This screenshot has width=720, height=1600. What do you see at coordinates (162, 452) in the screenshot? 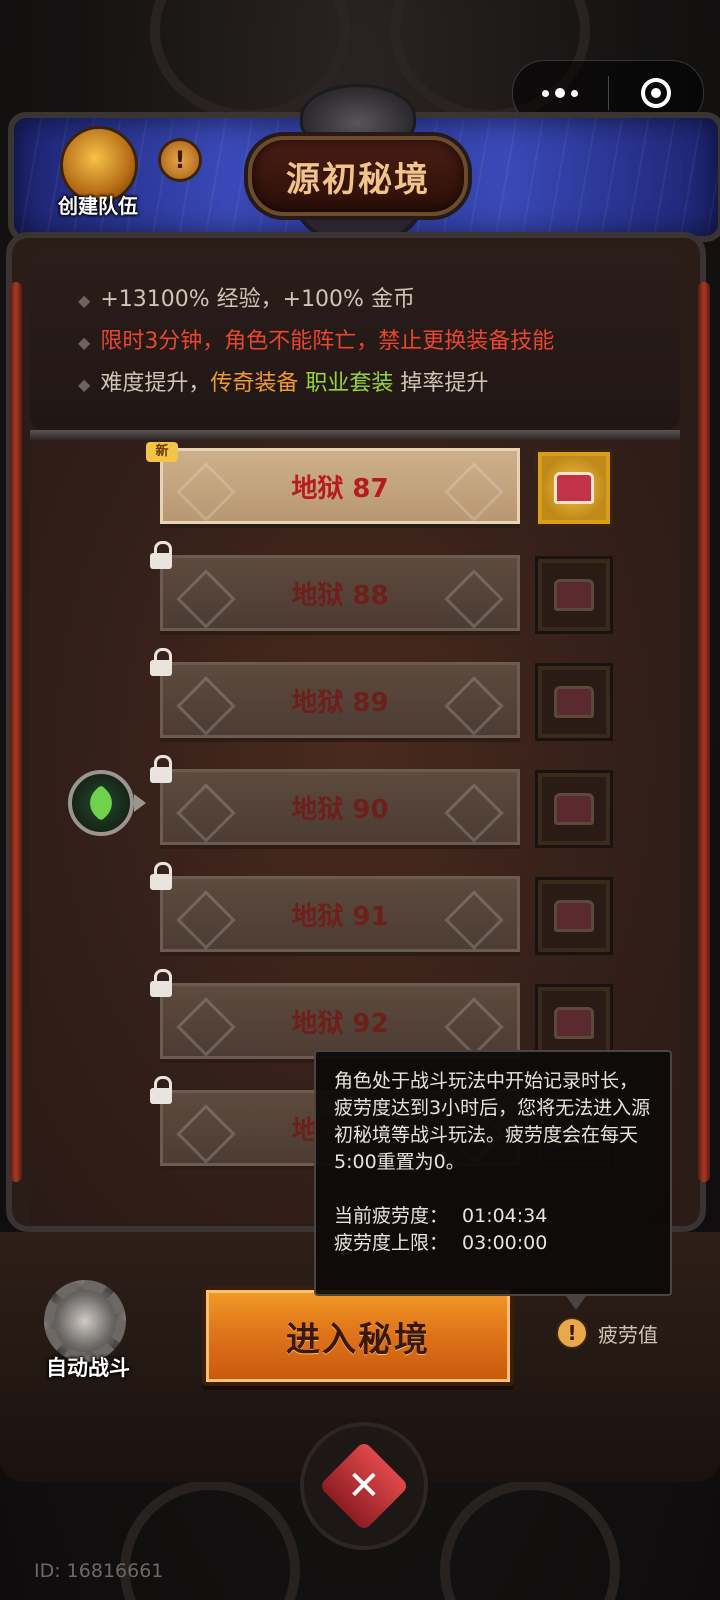
I see `new-badge: 新` at bounding box center [162, 452].